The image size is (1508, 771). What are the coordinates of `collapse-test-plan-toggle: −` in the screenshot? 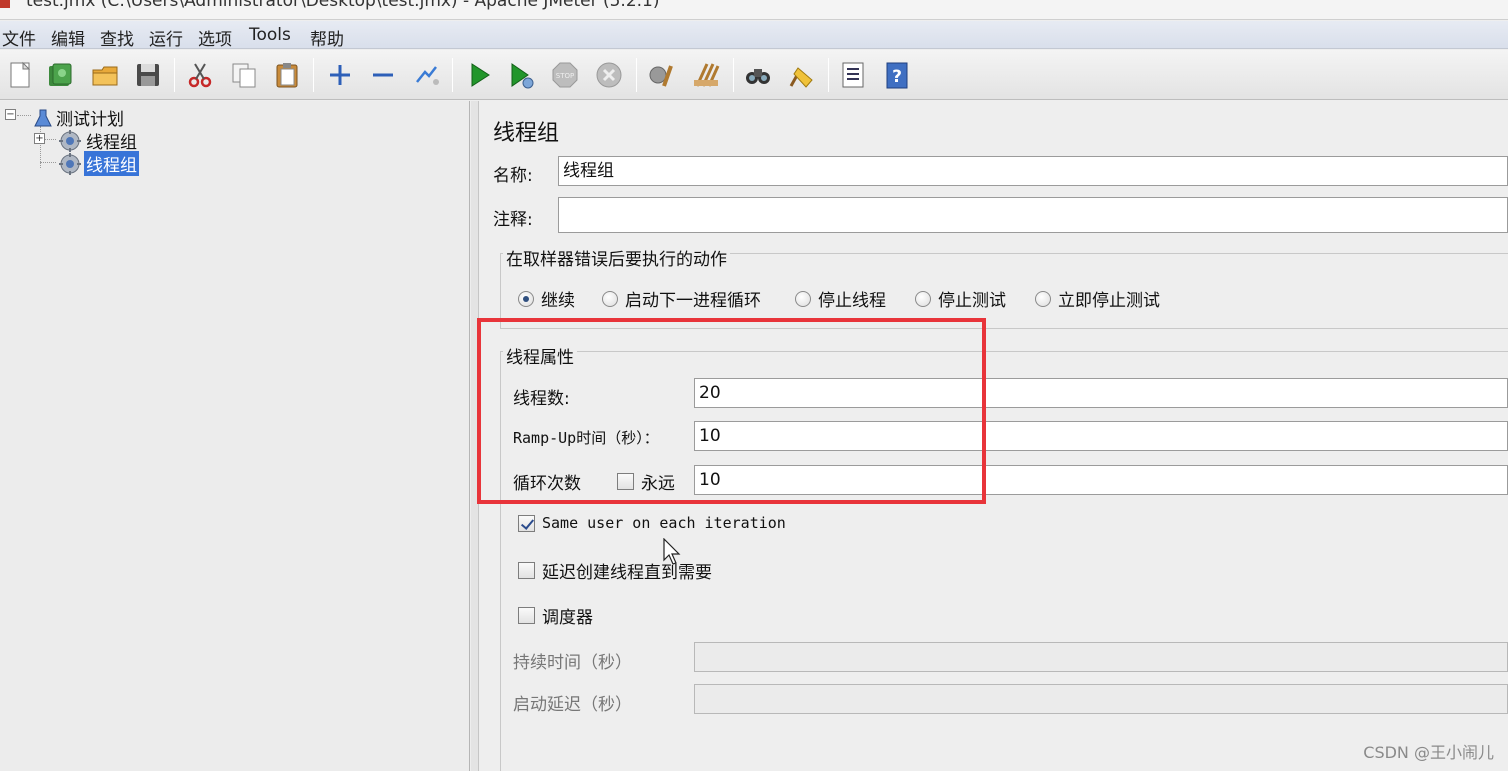 It's located at (10, 114).